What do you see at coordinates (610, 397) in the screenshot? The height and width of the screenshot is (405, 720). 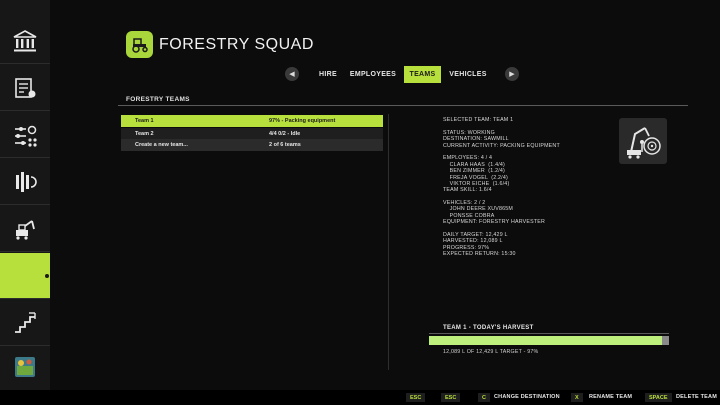 I see `rename-team-label: RENAME TEAM` at bounding box center [610, 397].